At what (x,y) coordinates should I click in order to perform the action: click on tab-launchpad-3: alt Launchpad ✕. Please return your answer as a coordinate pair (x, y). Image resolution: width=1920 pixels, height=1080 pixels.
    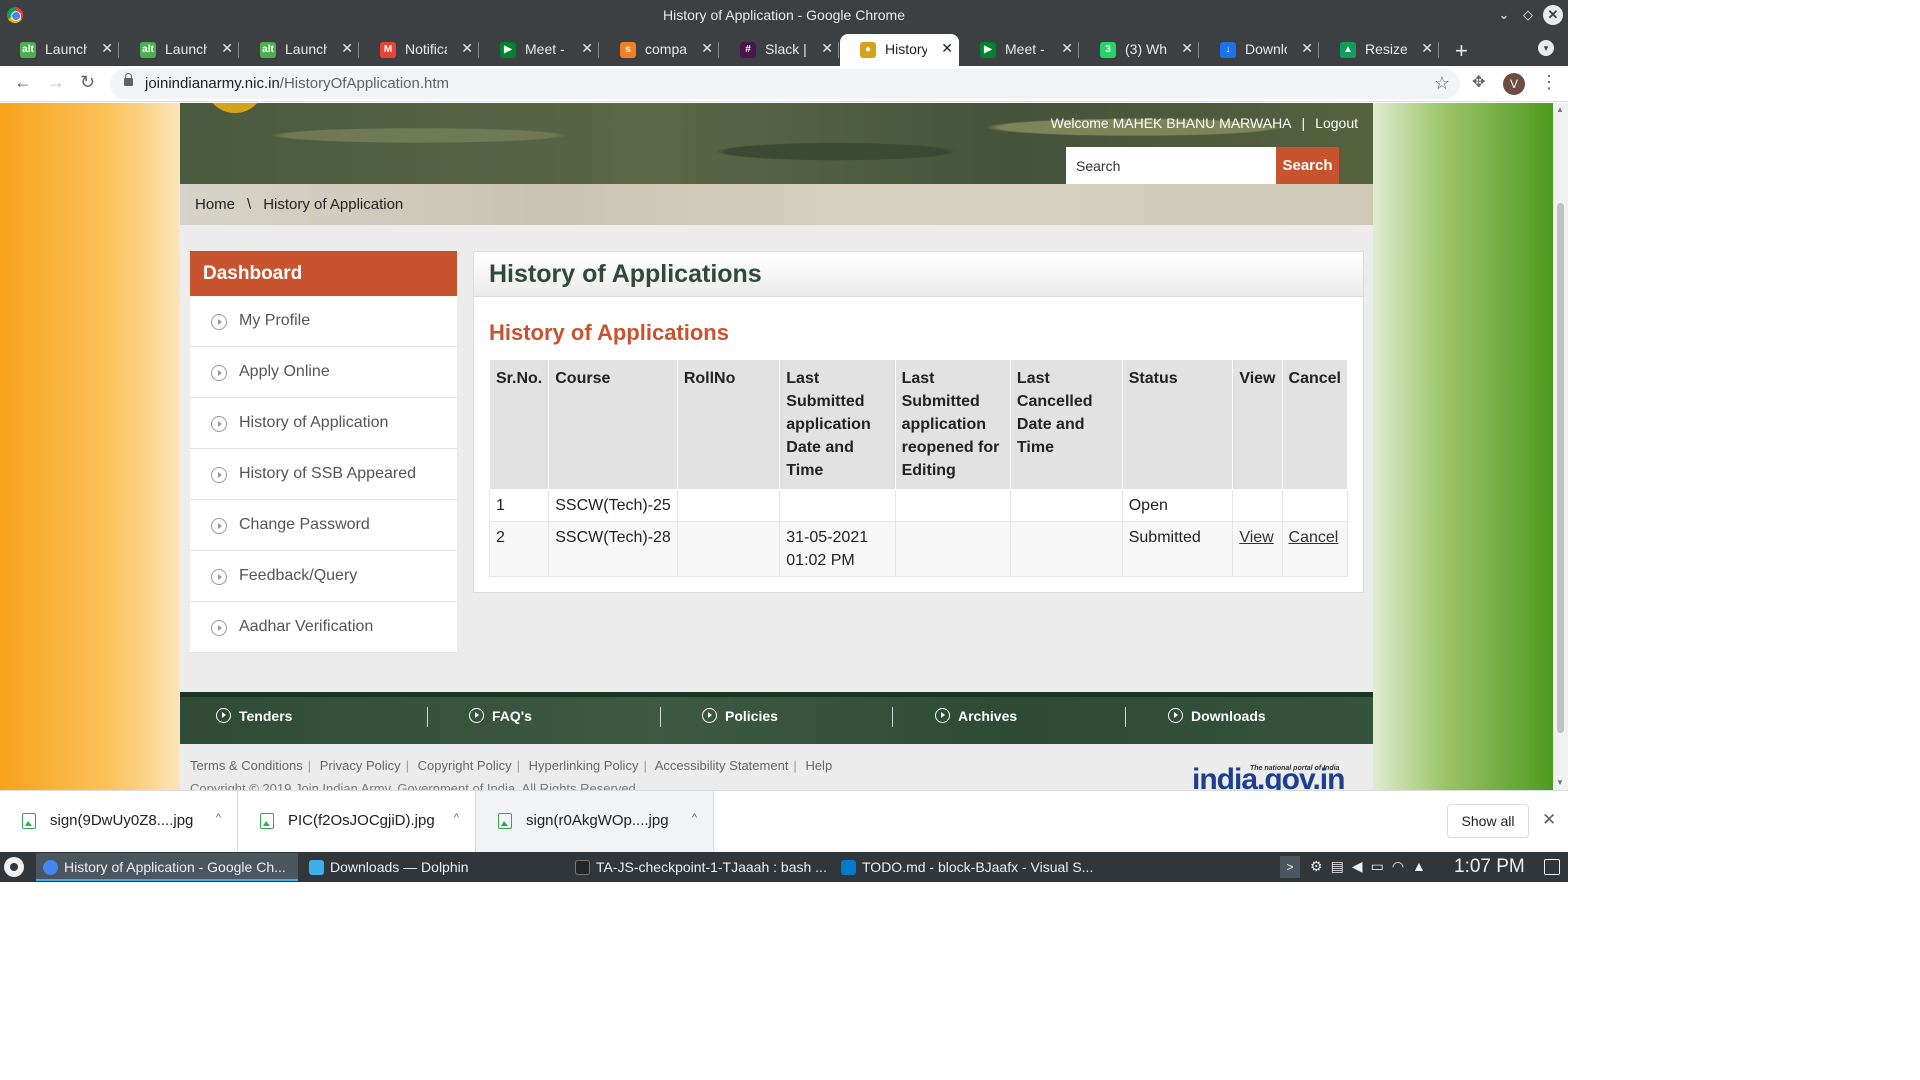
    Looking at the image, I should click on (299, 50).